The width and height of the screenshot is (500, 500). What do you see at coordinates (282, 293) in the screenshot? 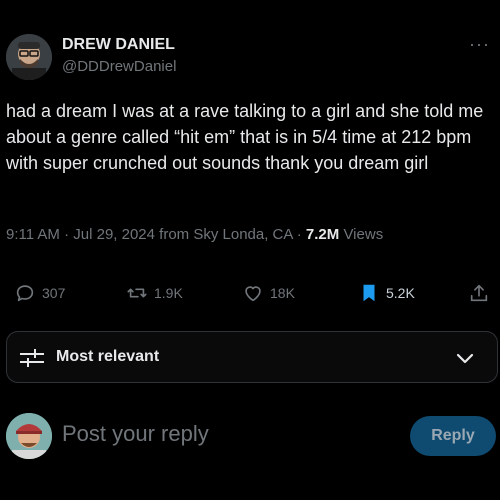
I see `like-count: 18K` at bounding box center [282, 293].